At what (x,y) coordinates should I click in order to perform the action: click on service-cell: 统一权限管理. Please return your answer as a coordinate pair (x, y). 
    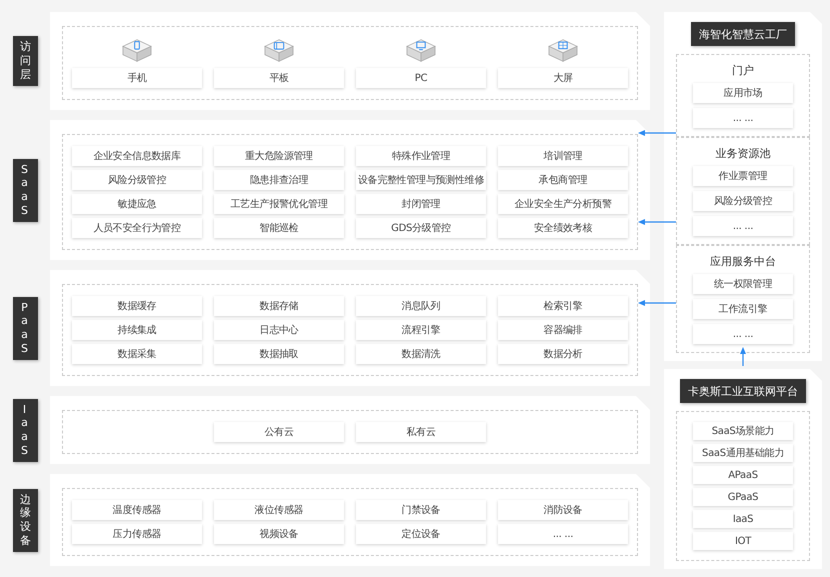
    Looking at the image, I should click on (743, 284).